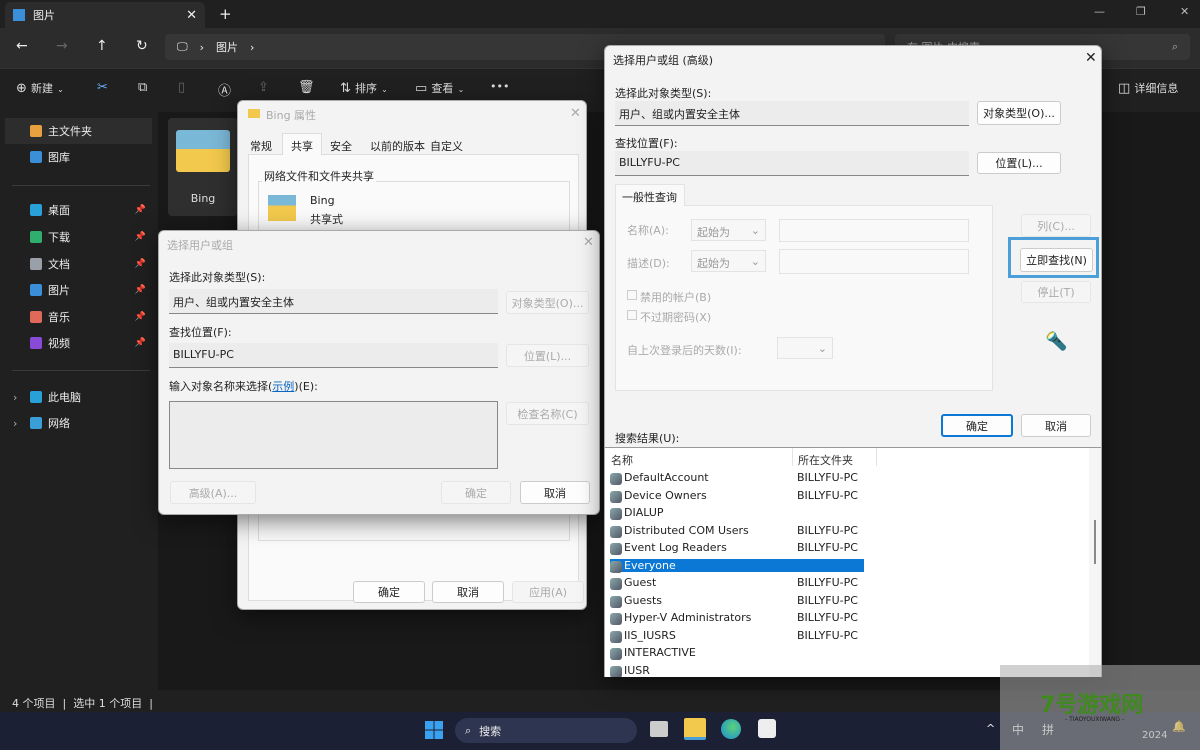  Describe the element at coordinates (695, 729) in the screenshot. I see `file-explorer-icon` at that location.